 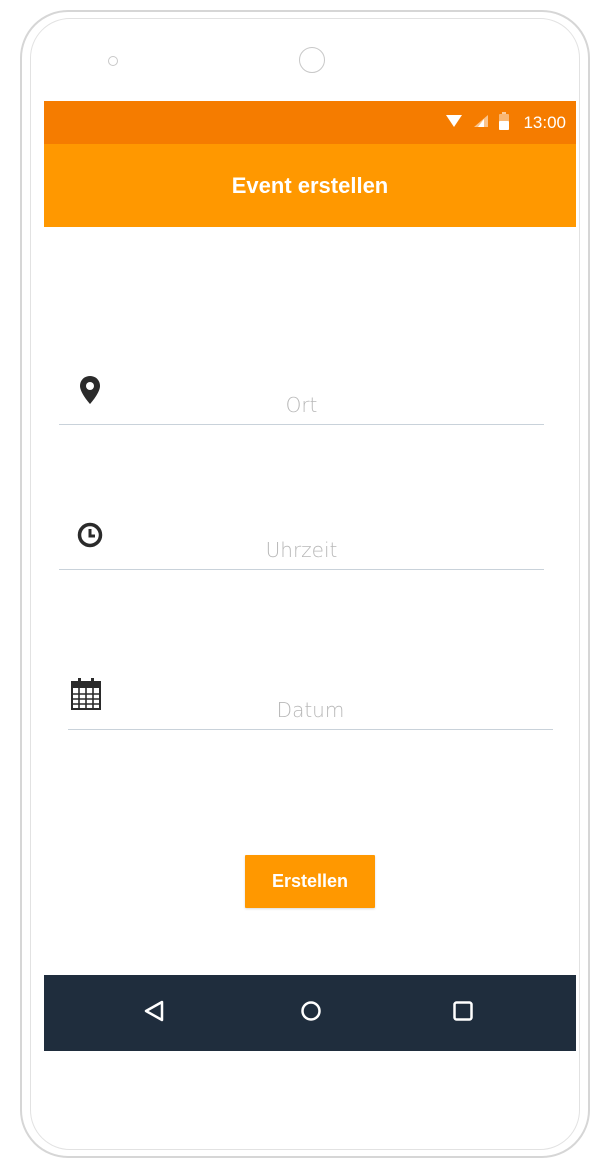 I want to click on location-field, so click(x=301, y=401).